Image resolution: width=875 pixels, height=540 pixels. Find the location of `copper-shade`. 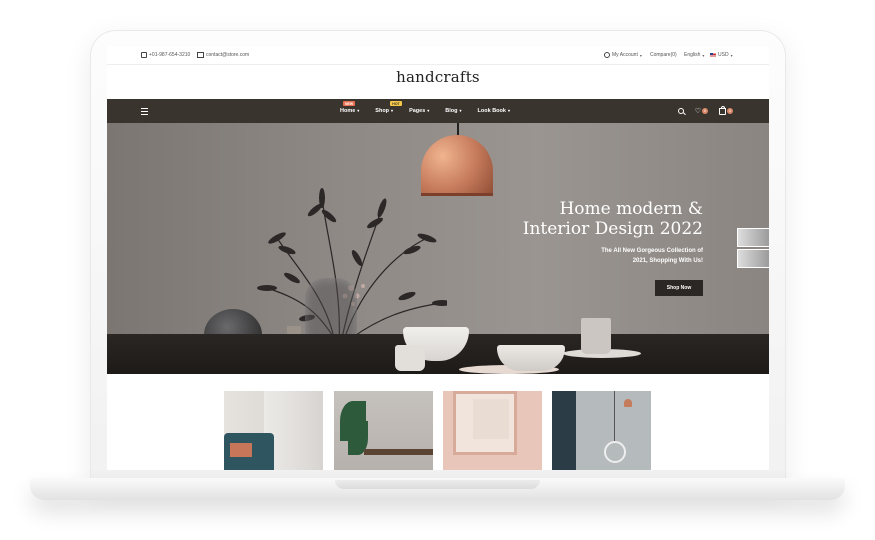

copper-shade is located at coordinates (628, 403).